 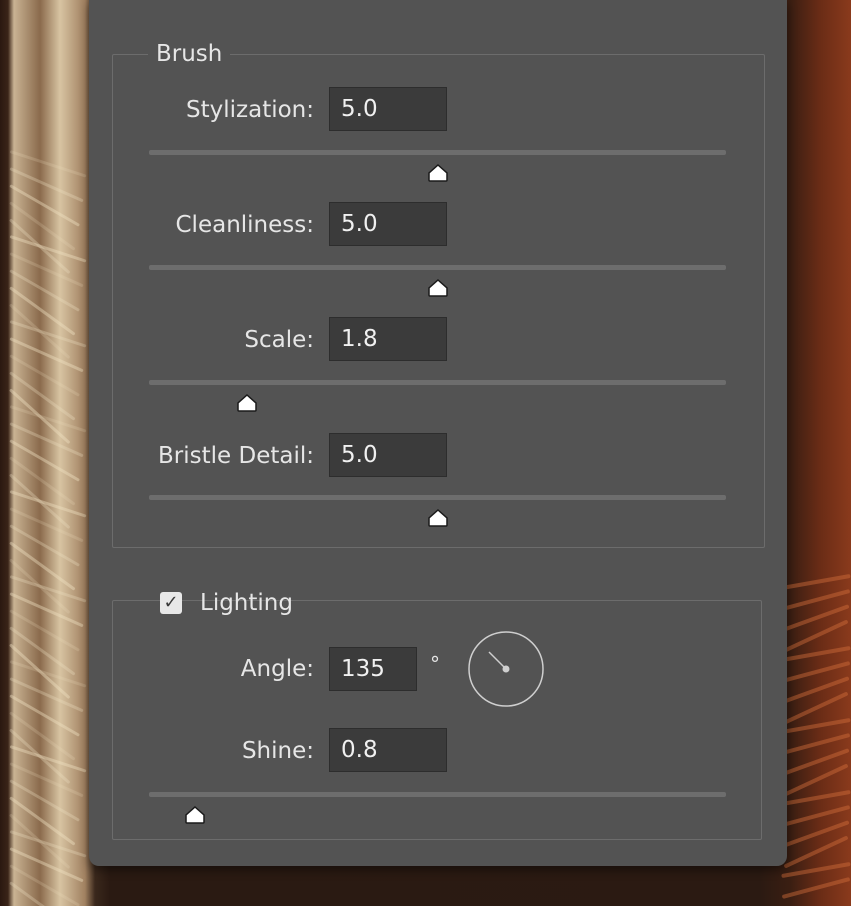 I want to click on lighting-group-title: Lighting, so click(x=246, y=603).